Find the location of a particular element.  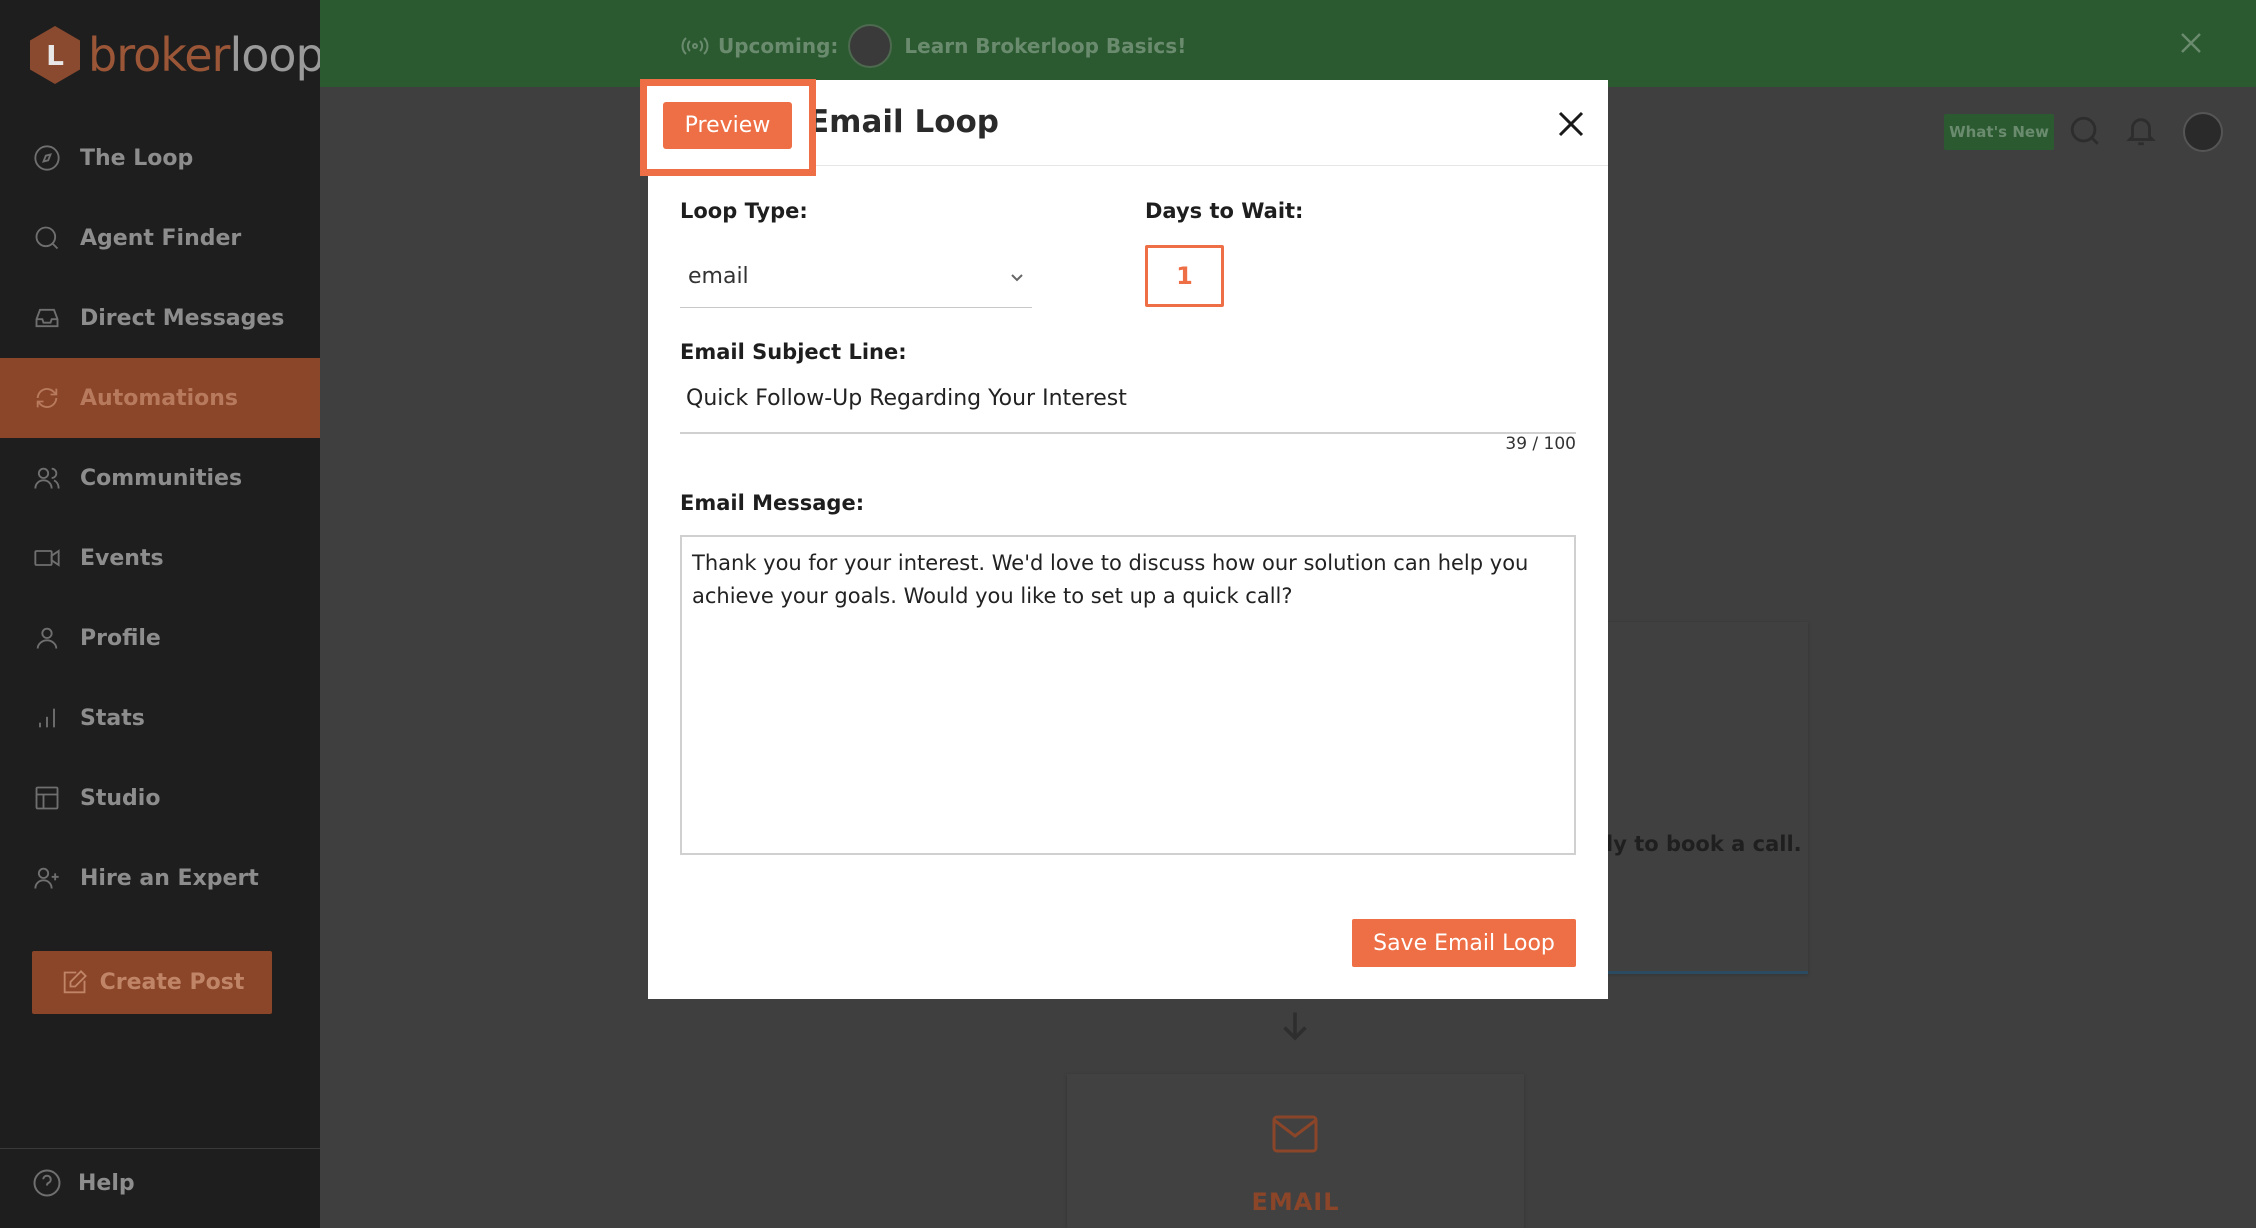

sidebar-divider is located at coordinates (160, 1148).